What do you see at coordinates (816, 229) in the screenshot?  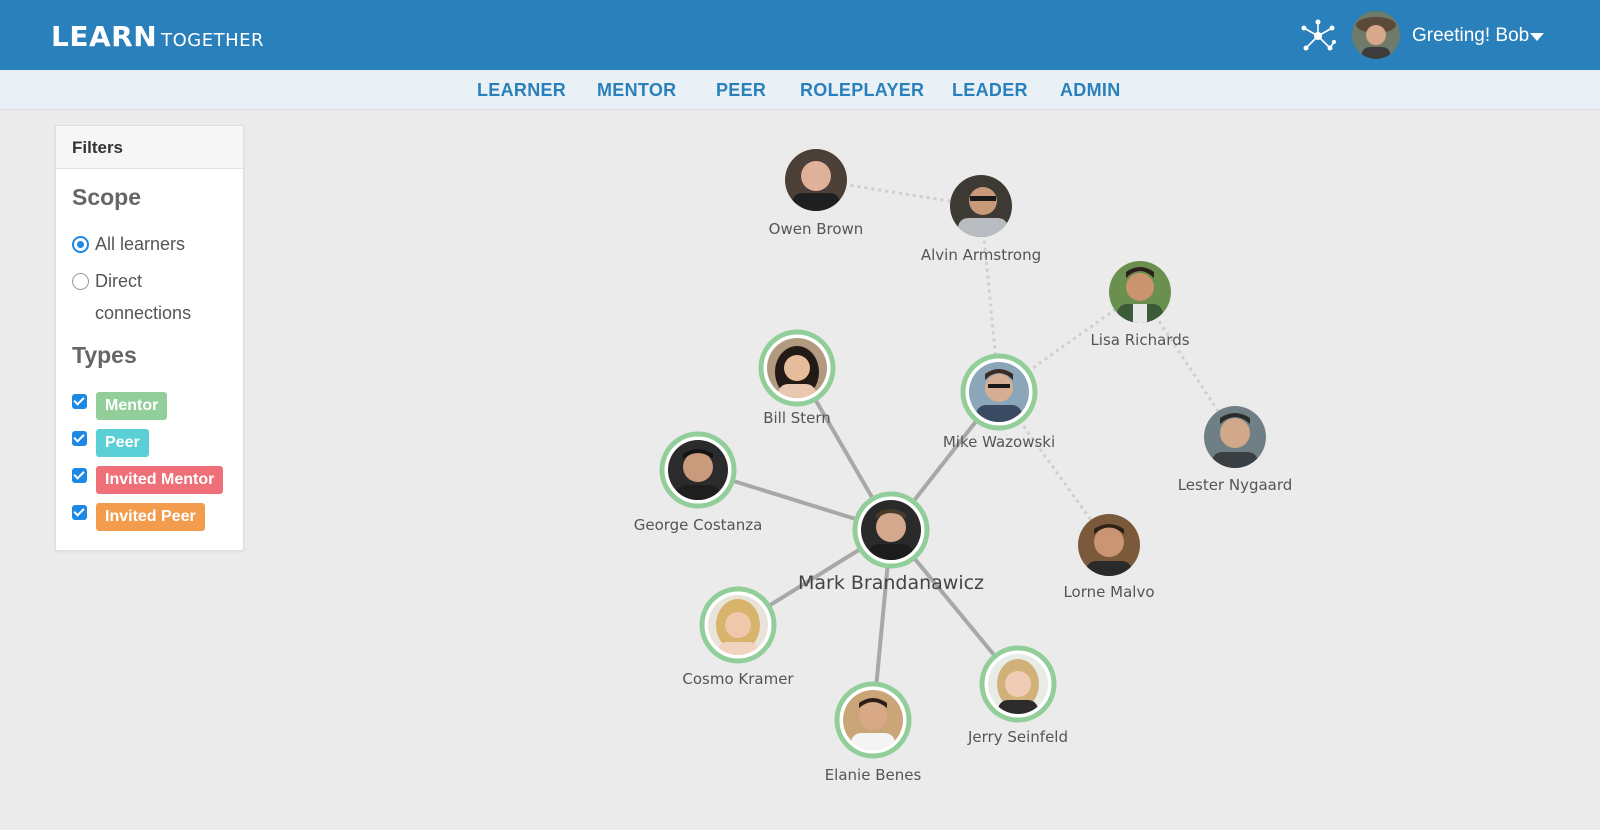 I see `node-label: Owen Brown` at bounding box center [816, 229].